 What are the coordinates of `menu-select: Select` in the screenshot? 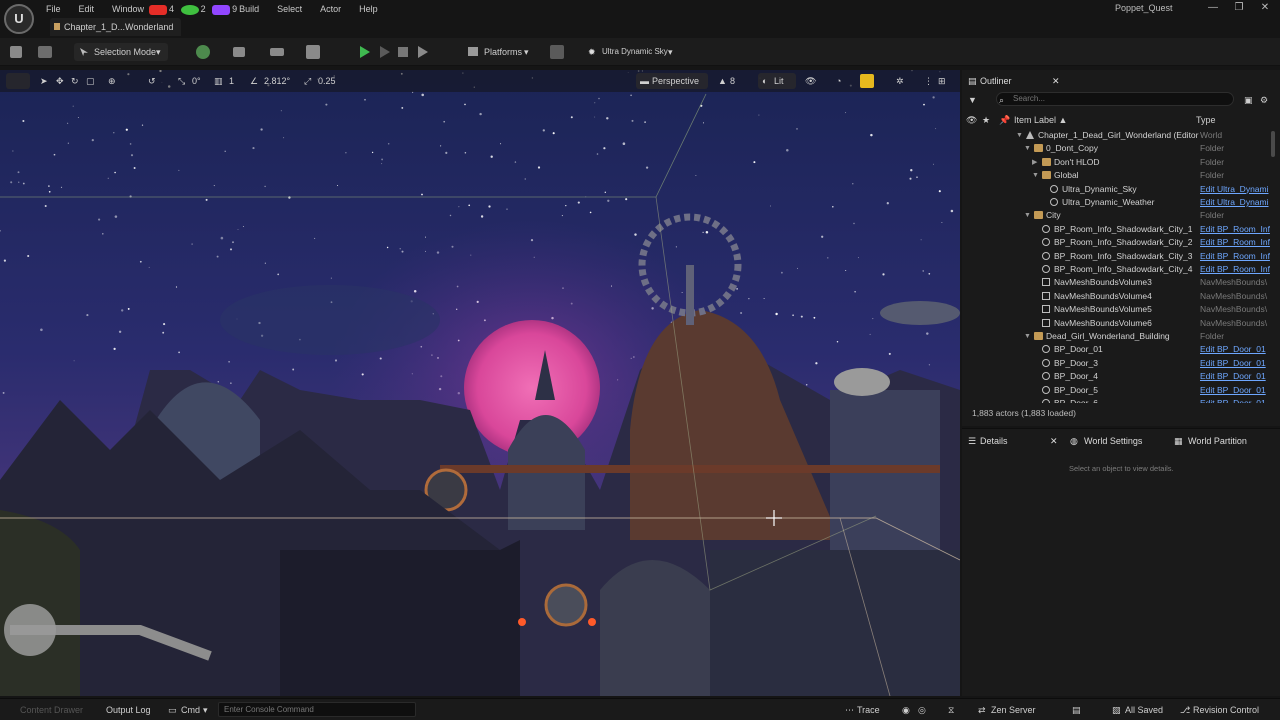 It's located at (289, 9).